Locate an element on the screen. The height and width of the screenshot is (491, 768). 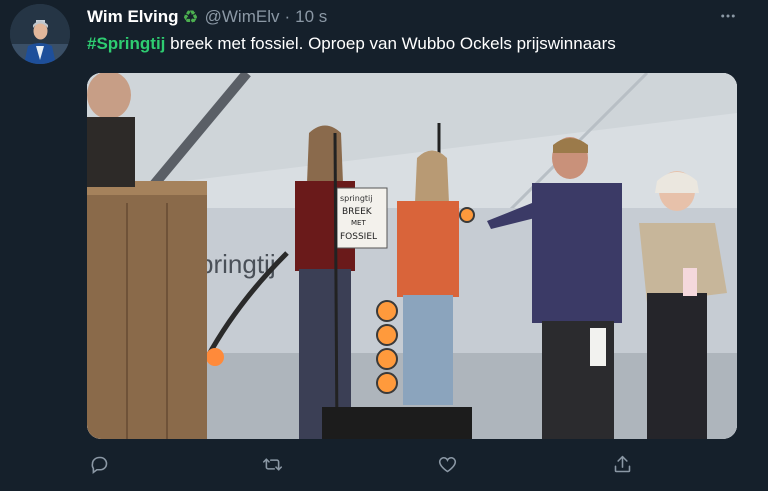
tweet-actions is located at coordinates (412, 468).